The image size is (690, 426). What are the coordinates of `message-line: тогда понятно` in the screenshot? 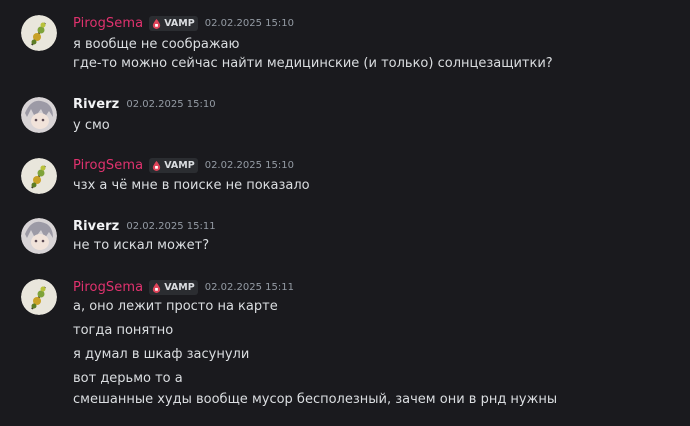 It's located at (123, 330).